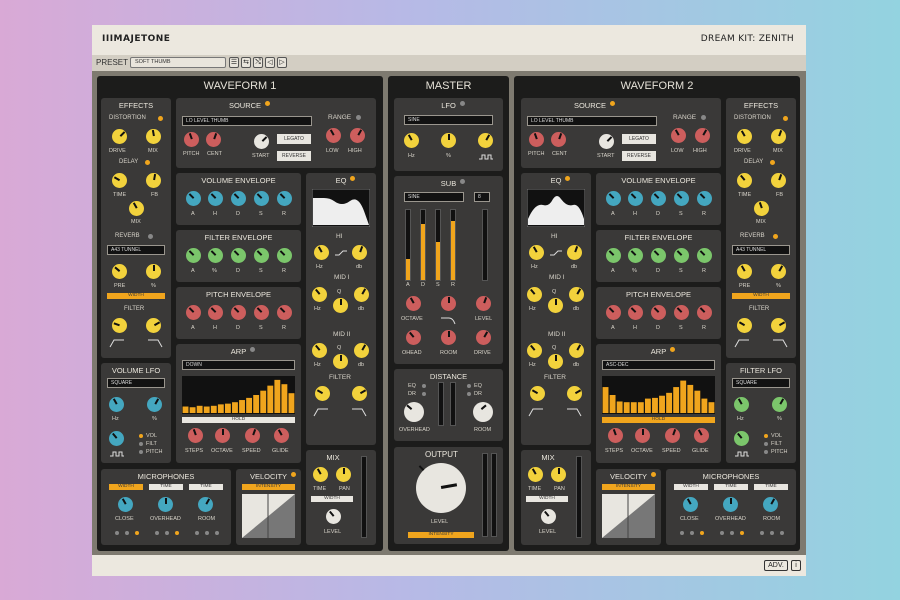 The width and height of the screenshot is (900, 600). What do you see at coordinates (555, 361) in the screenshot?
I see `w2-eq-mid2-q-knob` at bounding box center [555, 361].